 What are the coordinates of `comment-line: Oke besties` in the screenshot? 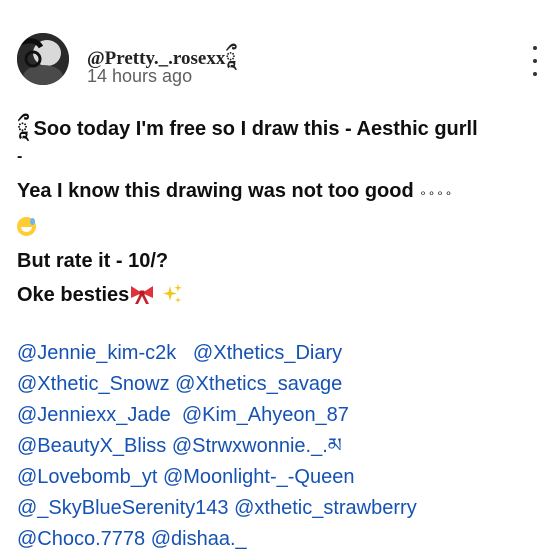 It's located at (282, 295).